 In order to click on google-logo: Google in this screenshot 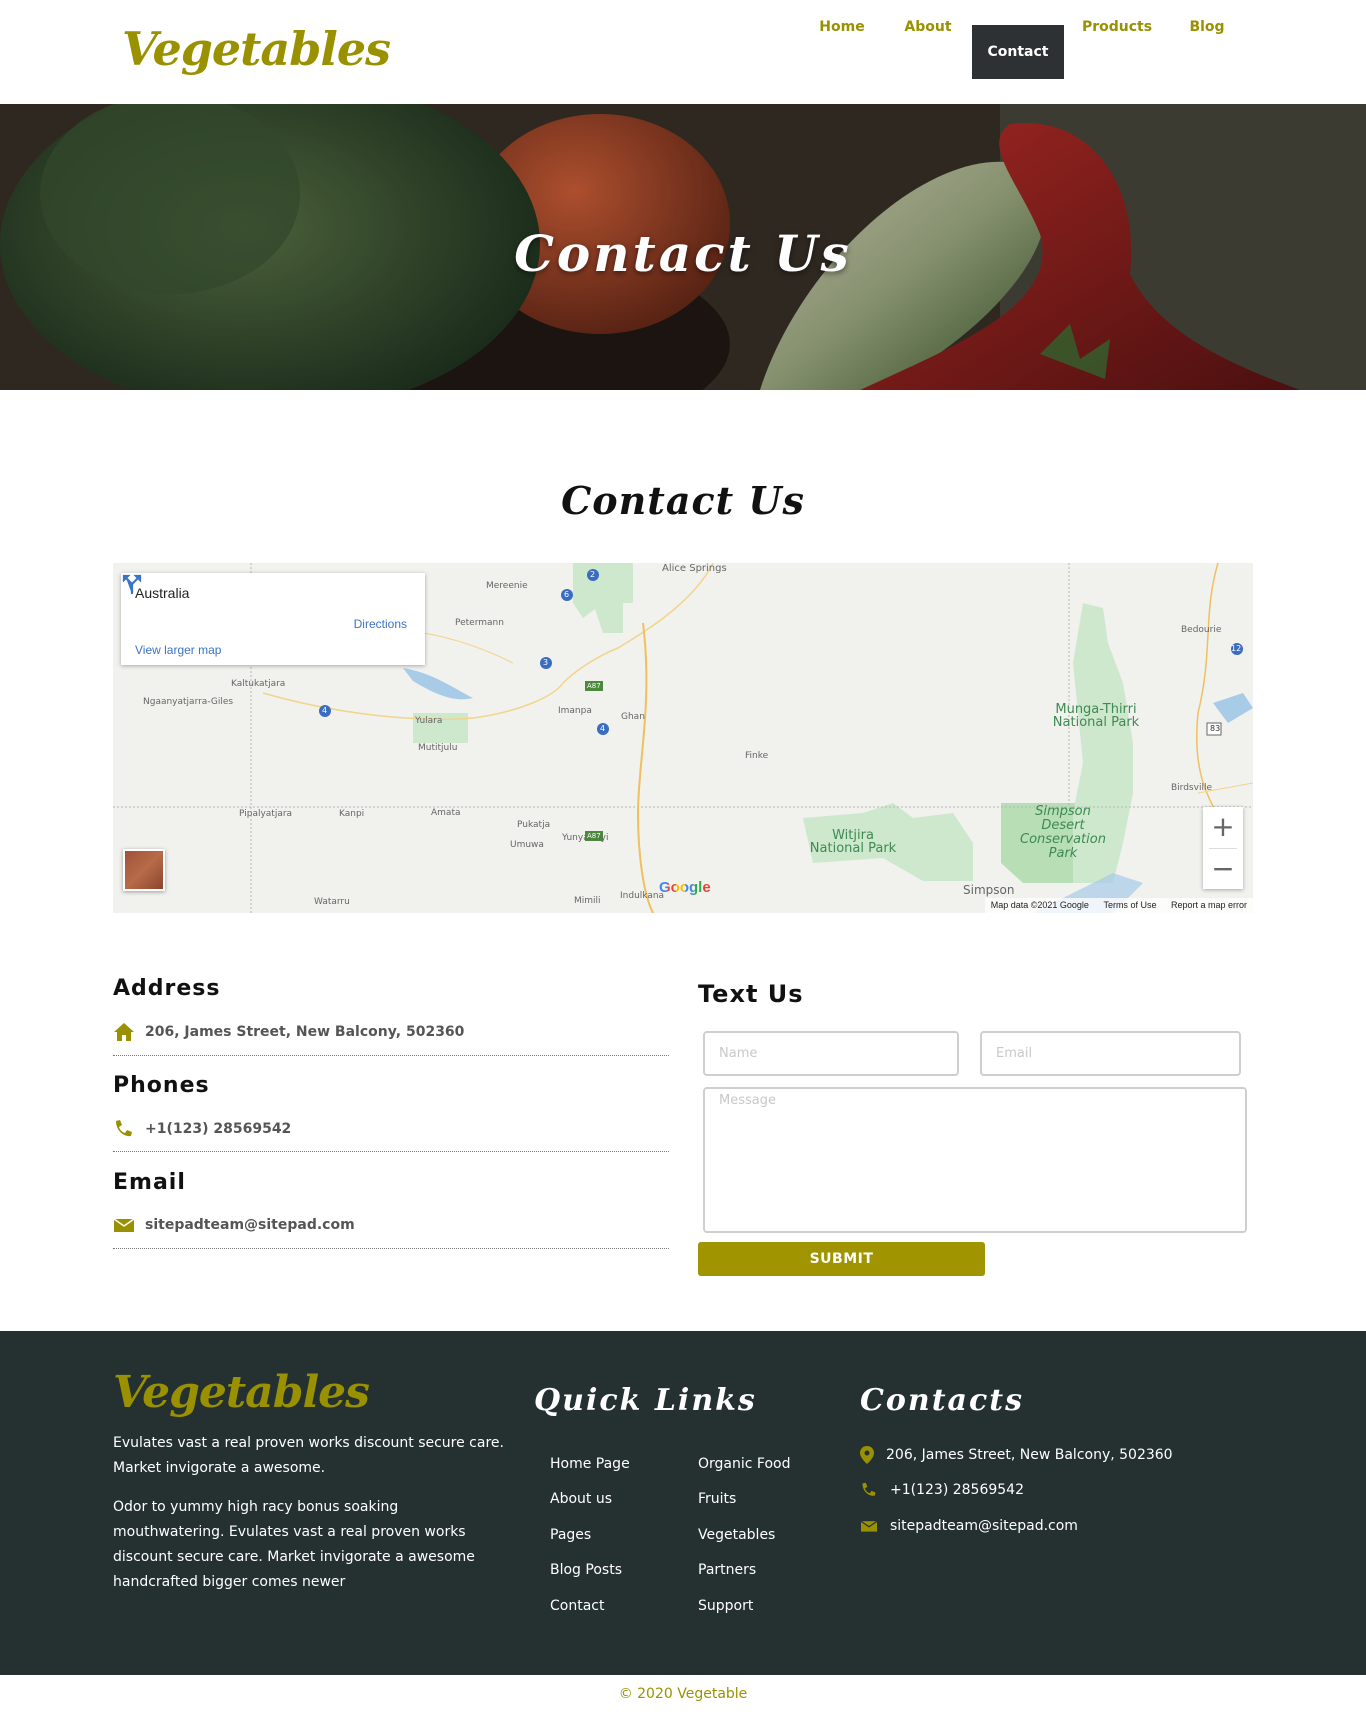, I will do `click(685, 887)`.